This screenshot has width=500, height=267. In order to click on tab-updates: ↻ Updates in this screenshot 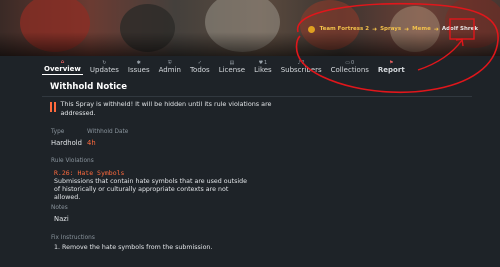, I will do `click(104, 66)`.